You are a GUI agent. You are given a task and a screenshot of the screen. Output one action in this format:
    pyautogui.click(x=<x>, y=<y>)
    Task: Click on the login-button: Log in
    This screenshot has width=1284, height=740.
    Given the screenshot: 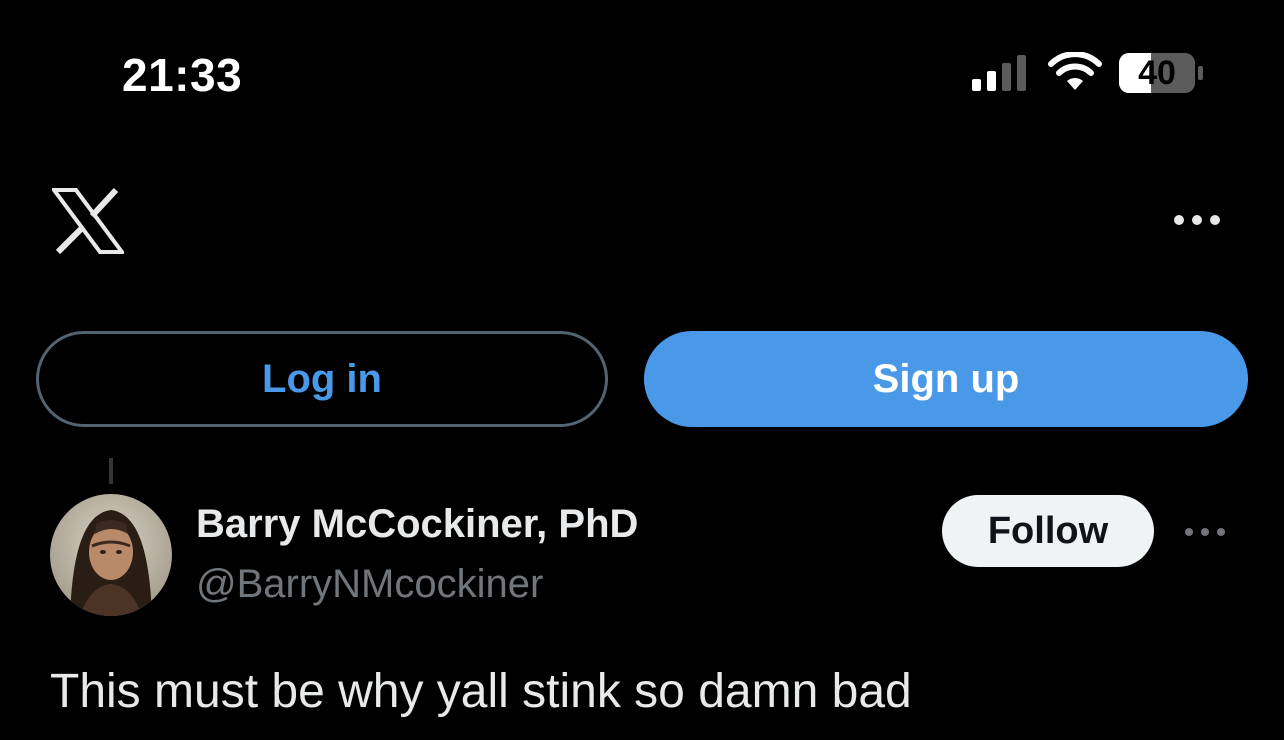 What is the action you would take?
    pyautogui.click(x=322, y=379)
    